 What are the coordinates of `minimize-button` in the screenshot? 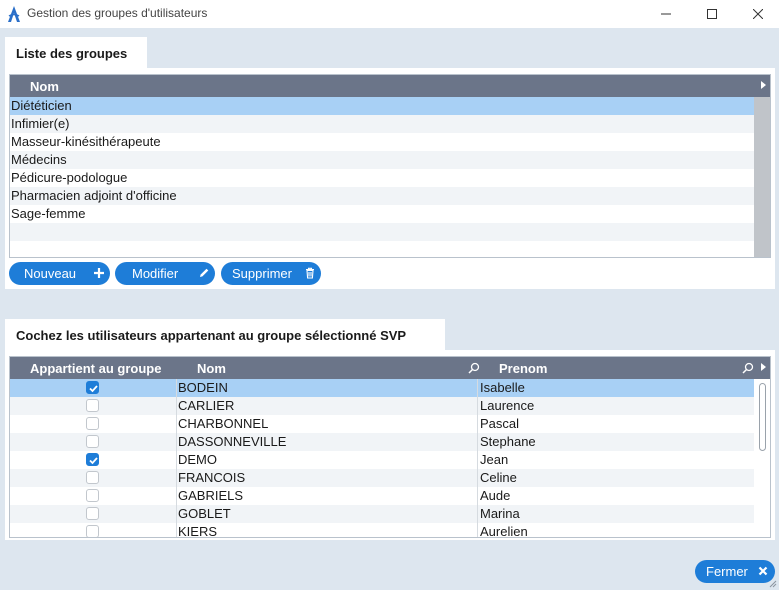 It's located at (666, 14).